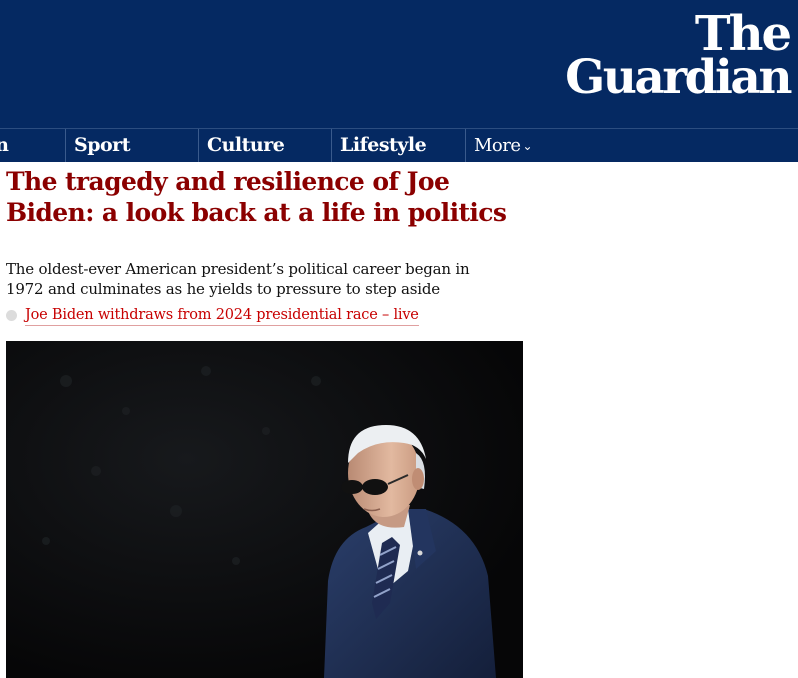 The height and width of the screenshot is (678, 798). I want to click on guardian-logo: The Guardian, so click(678, 54).